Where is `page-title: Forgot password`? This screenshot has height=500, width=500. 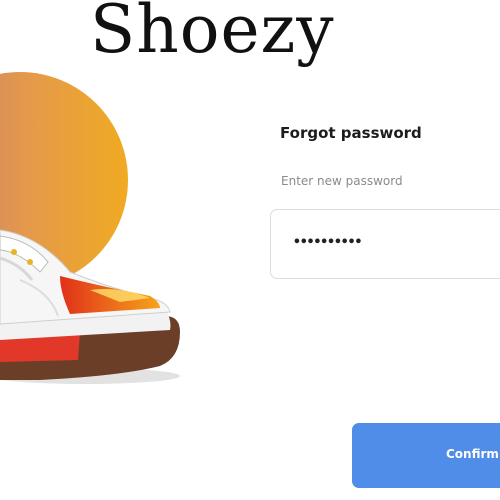
page-title: Forgot password is located at coordinates (351, 133).